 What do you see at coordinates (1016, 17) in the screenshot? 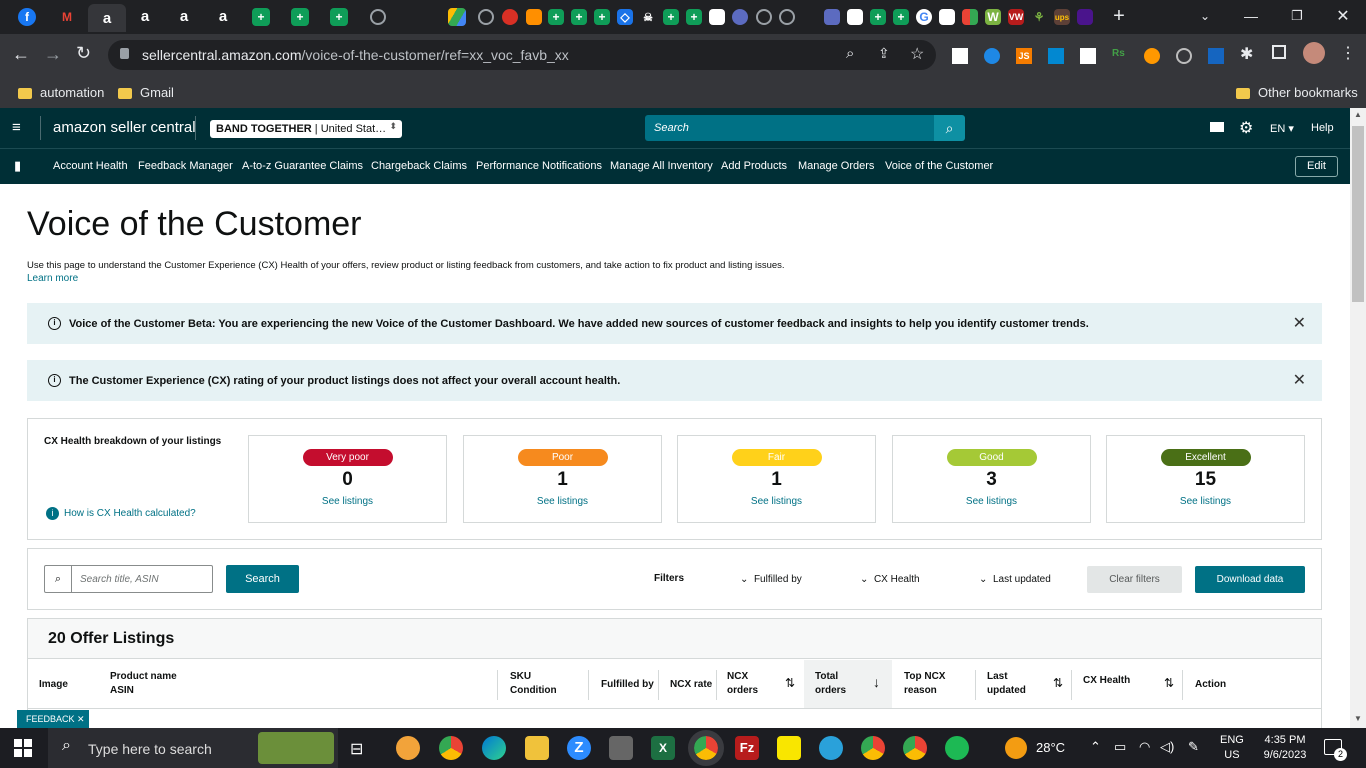
I see `app-tab-icon: VW` at bounding box center [1016, 17].